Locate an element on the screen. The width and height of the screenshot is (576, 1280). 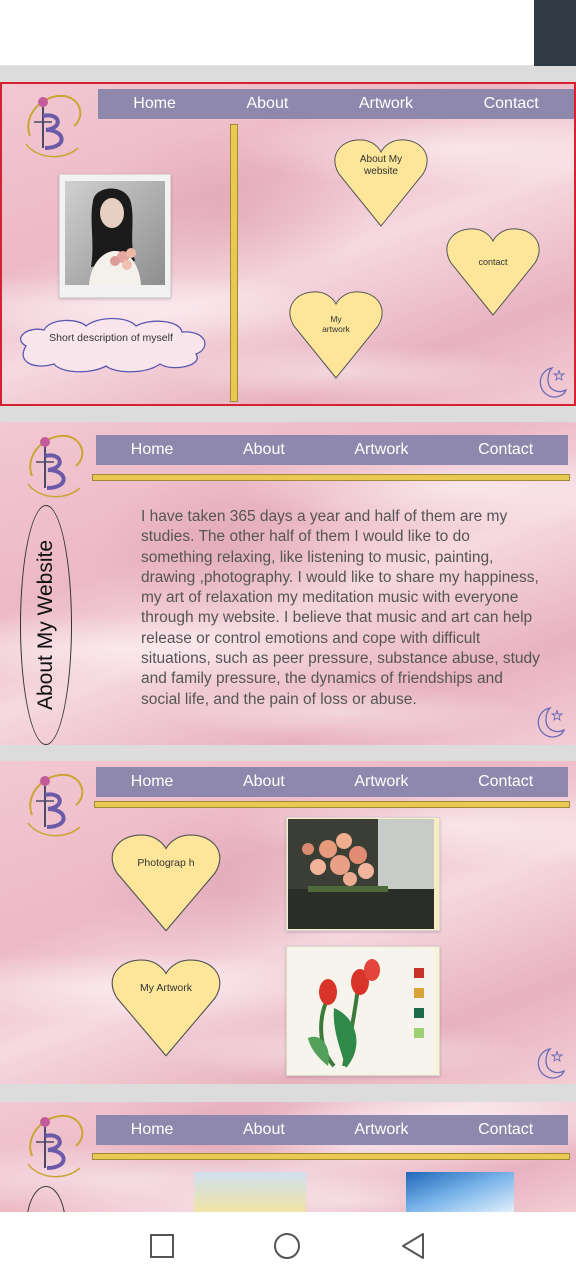
flowers-image is located at coordinates (361, 874).